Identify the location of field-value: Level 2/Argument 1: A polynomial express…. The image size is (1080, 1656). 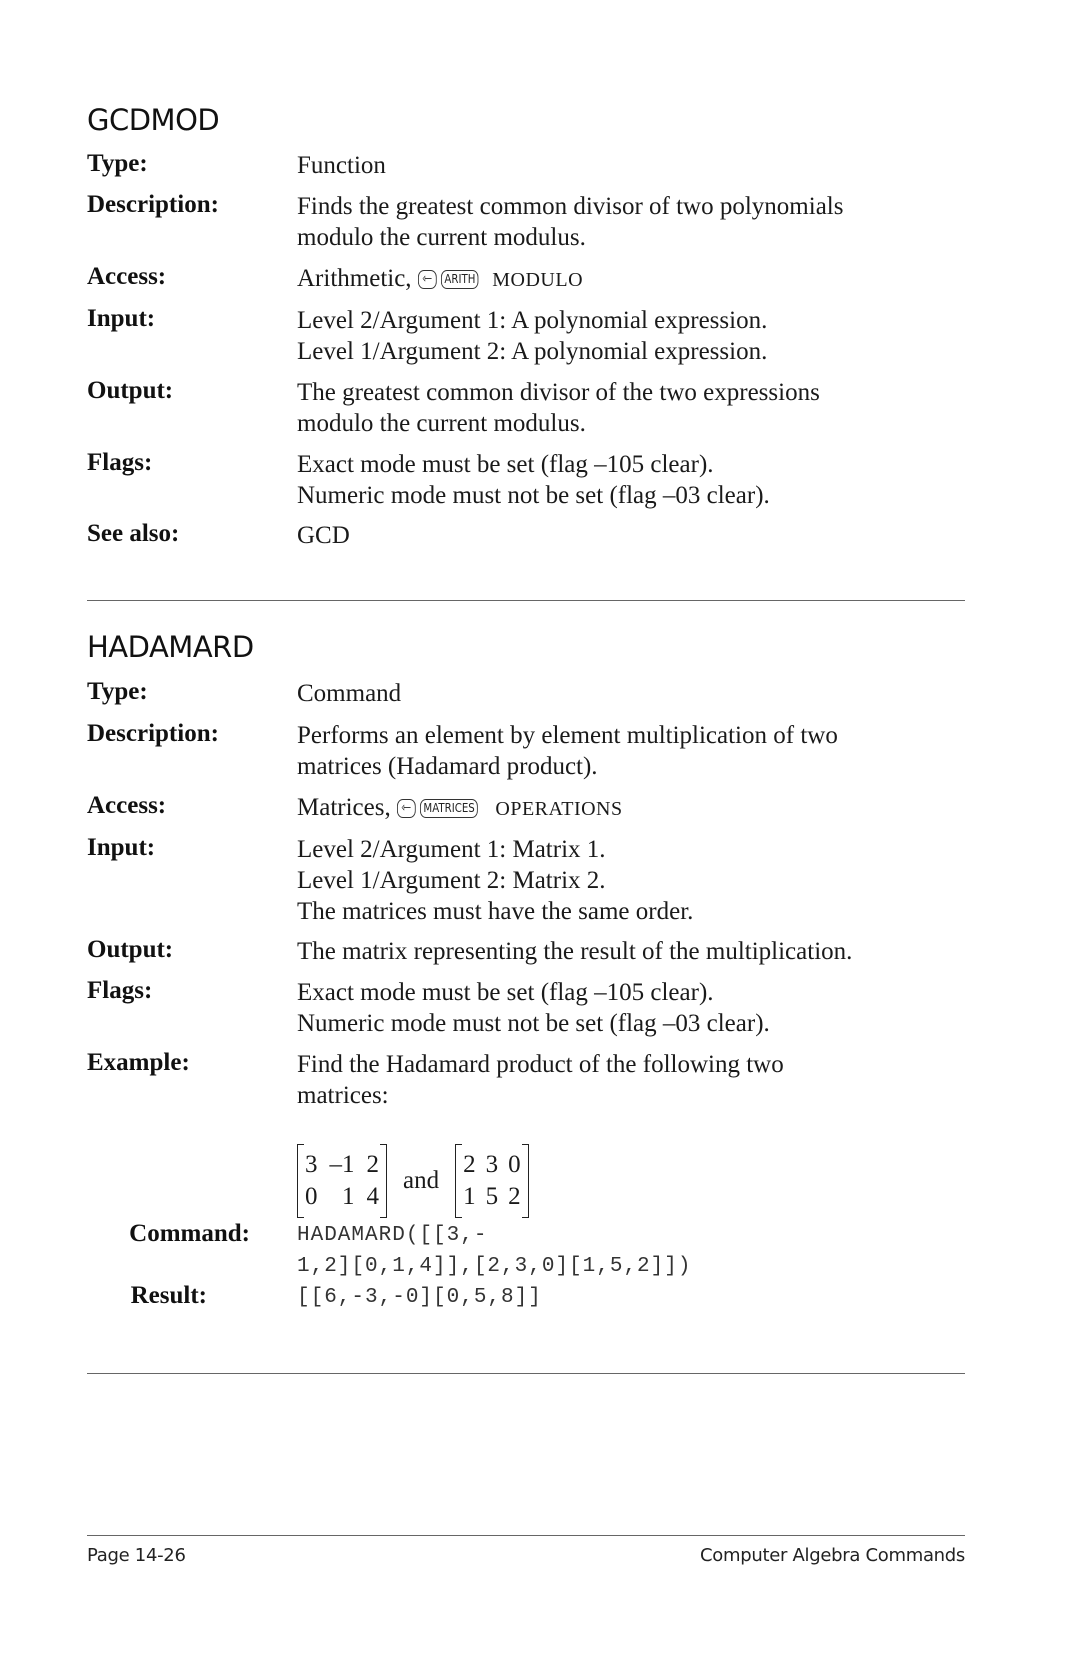
(532, 336).